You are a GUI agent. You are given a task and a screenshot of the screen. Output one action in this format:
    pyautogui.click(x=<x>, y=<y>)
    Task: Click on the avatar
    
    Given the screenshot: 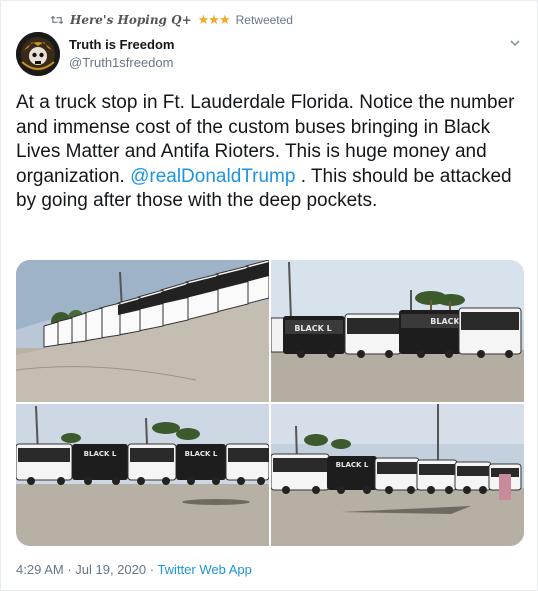 What is the action you would take?
    pyautogui.click(x=38, y=54)
    